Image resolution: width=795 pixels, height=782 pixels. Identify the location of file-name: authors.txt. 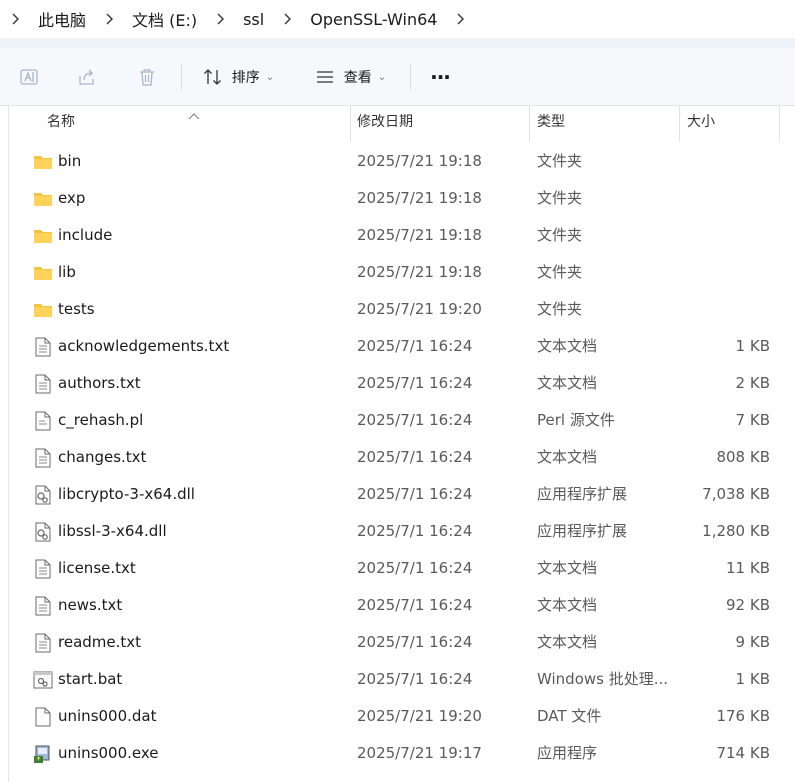
(99, 383).